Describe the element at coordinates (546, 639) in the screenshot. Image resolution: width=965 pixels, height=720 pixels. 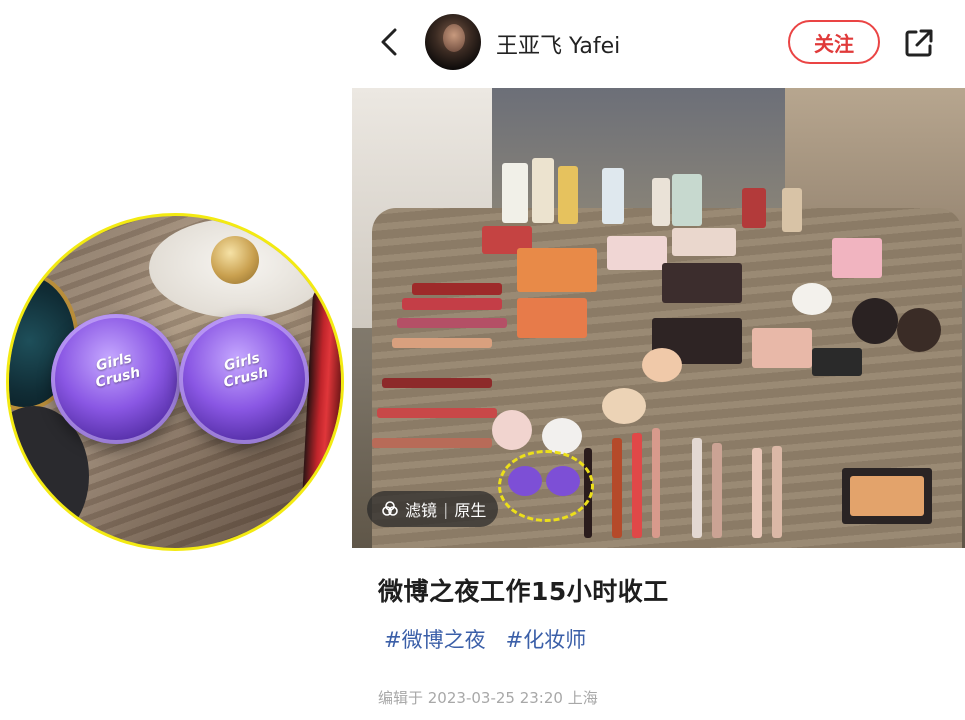
I see `hashtag-link: #化妆师` at that location.